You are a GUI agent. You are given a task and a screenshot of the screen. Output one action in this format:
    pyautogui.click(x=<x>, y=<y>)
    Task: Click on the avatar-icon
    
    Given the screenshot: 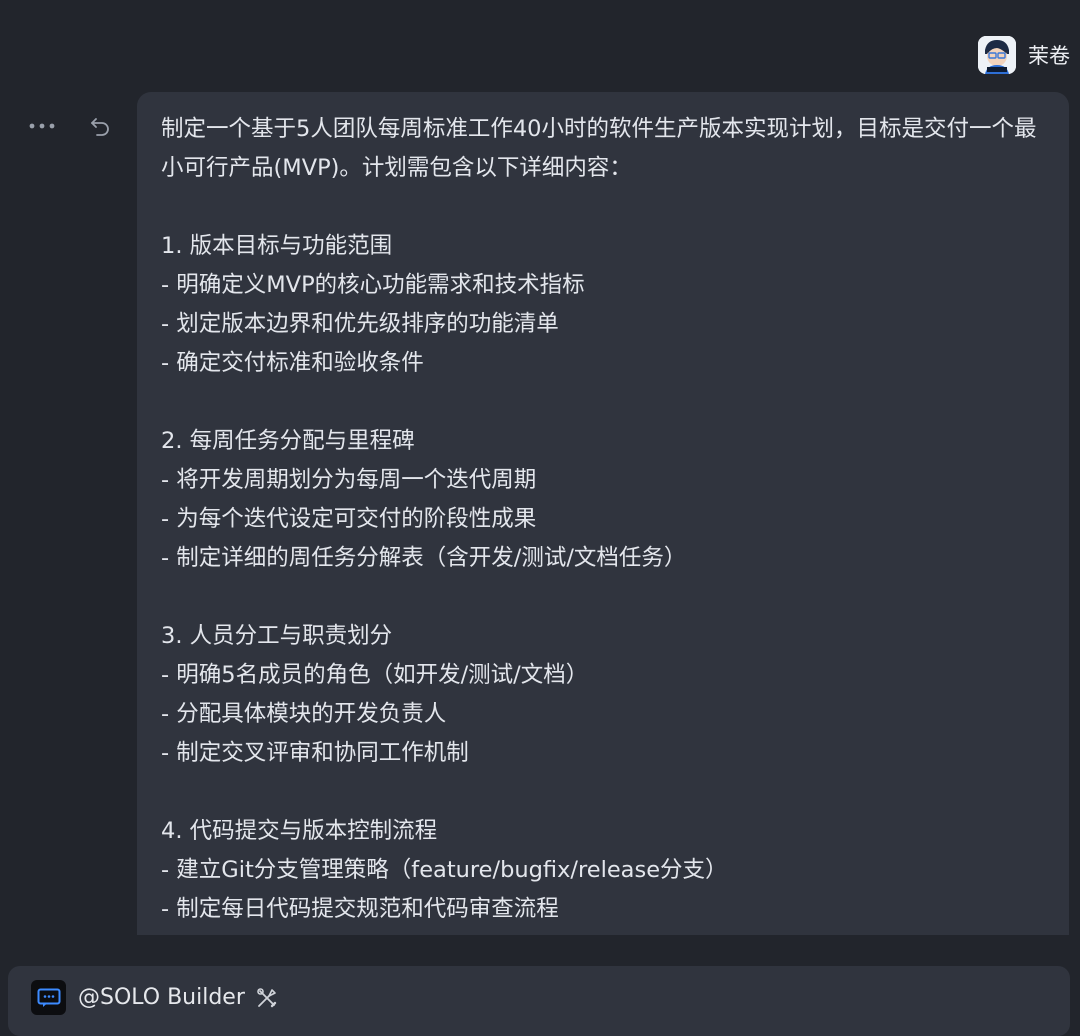 What is the action you would take?
    pyautogui.click(x=997, y=55)
    